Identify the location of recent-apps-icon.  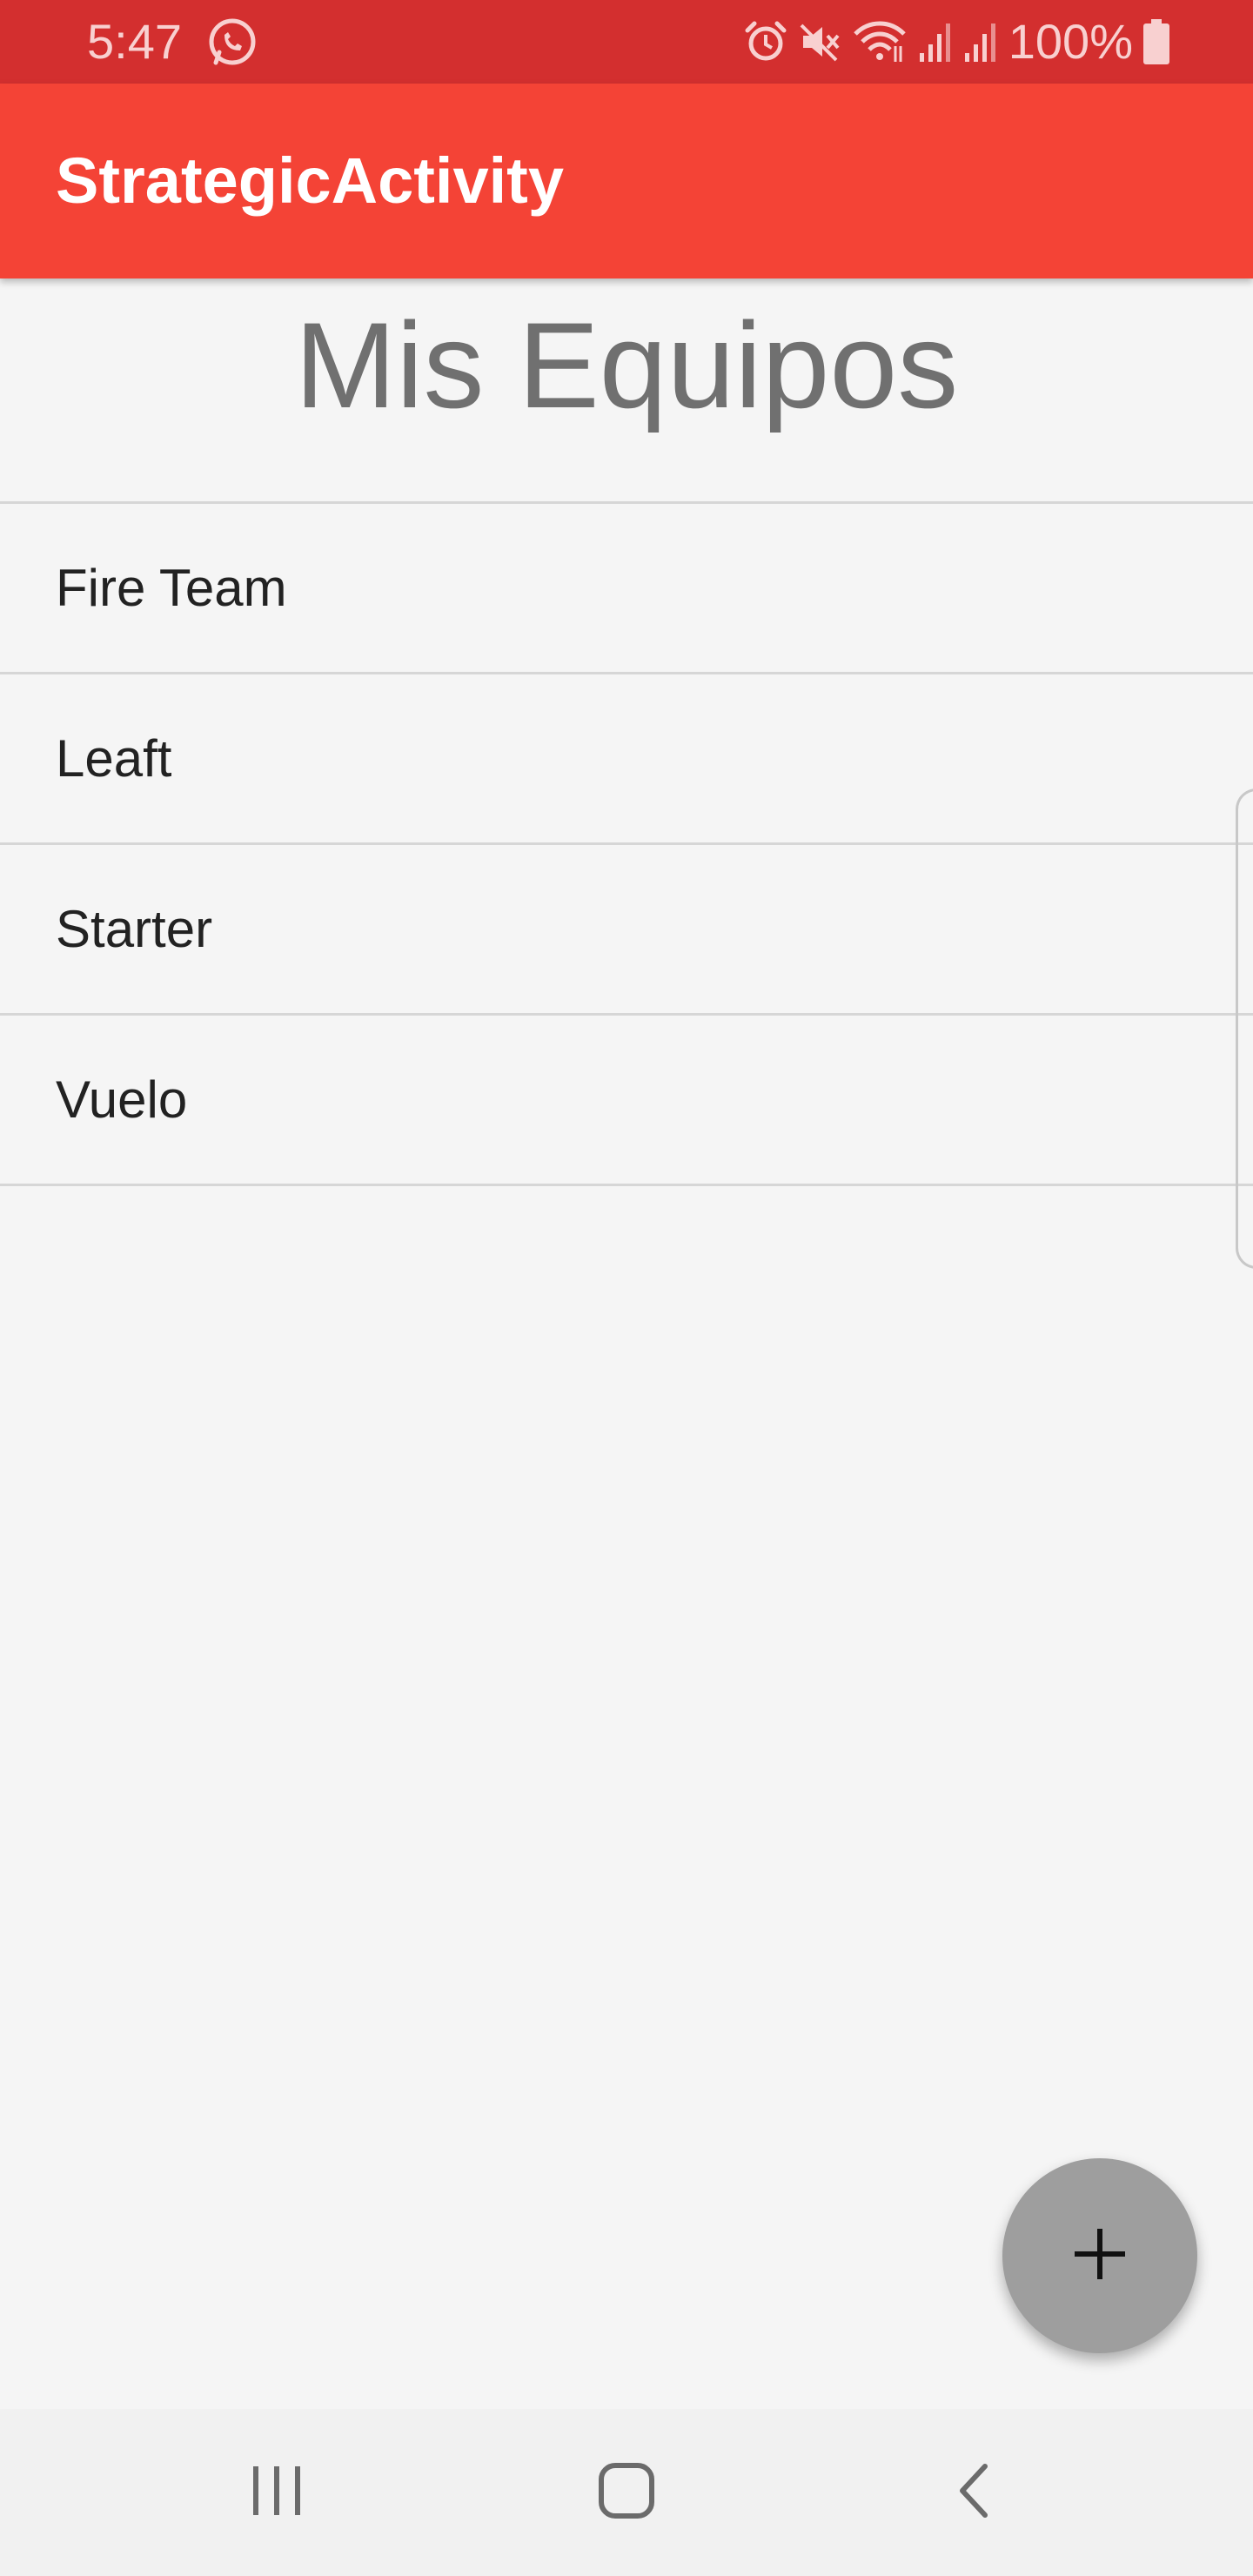
(277, 2493).